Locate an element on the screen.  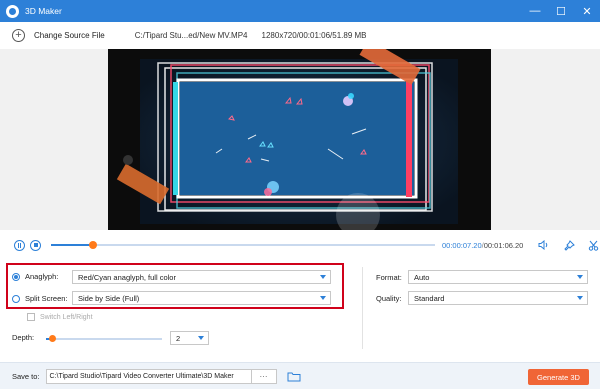
minimize-button: — is located at coordinates (535, 11).